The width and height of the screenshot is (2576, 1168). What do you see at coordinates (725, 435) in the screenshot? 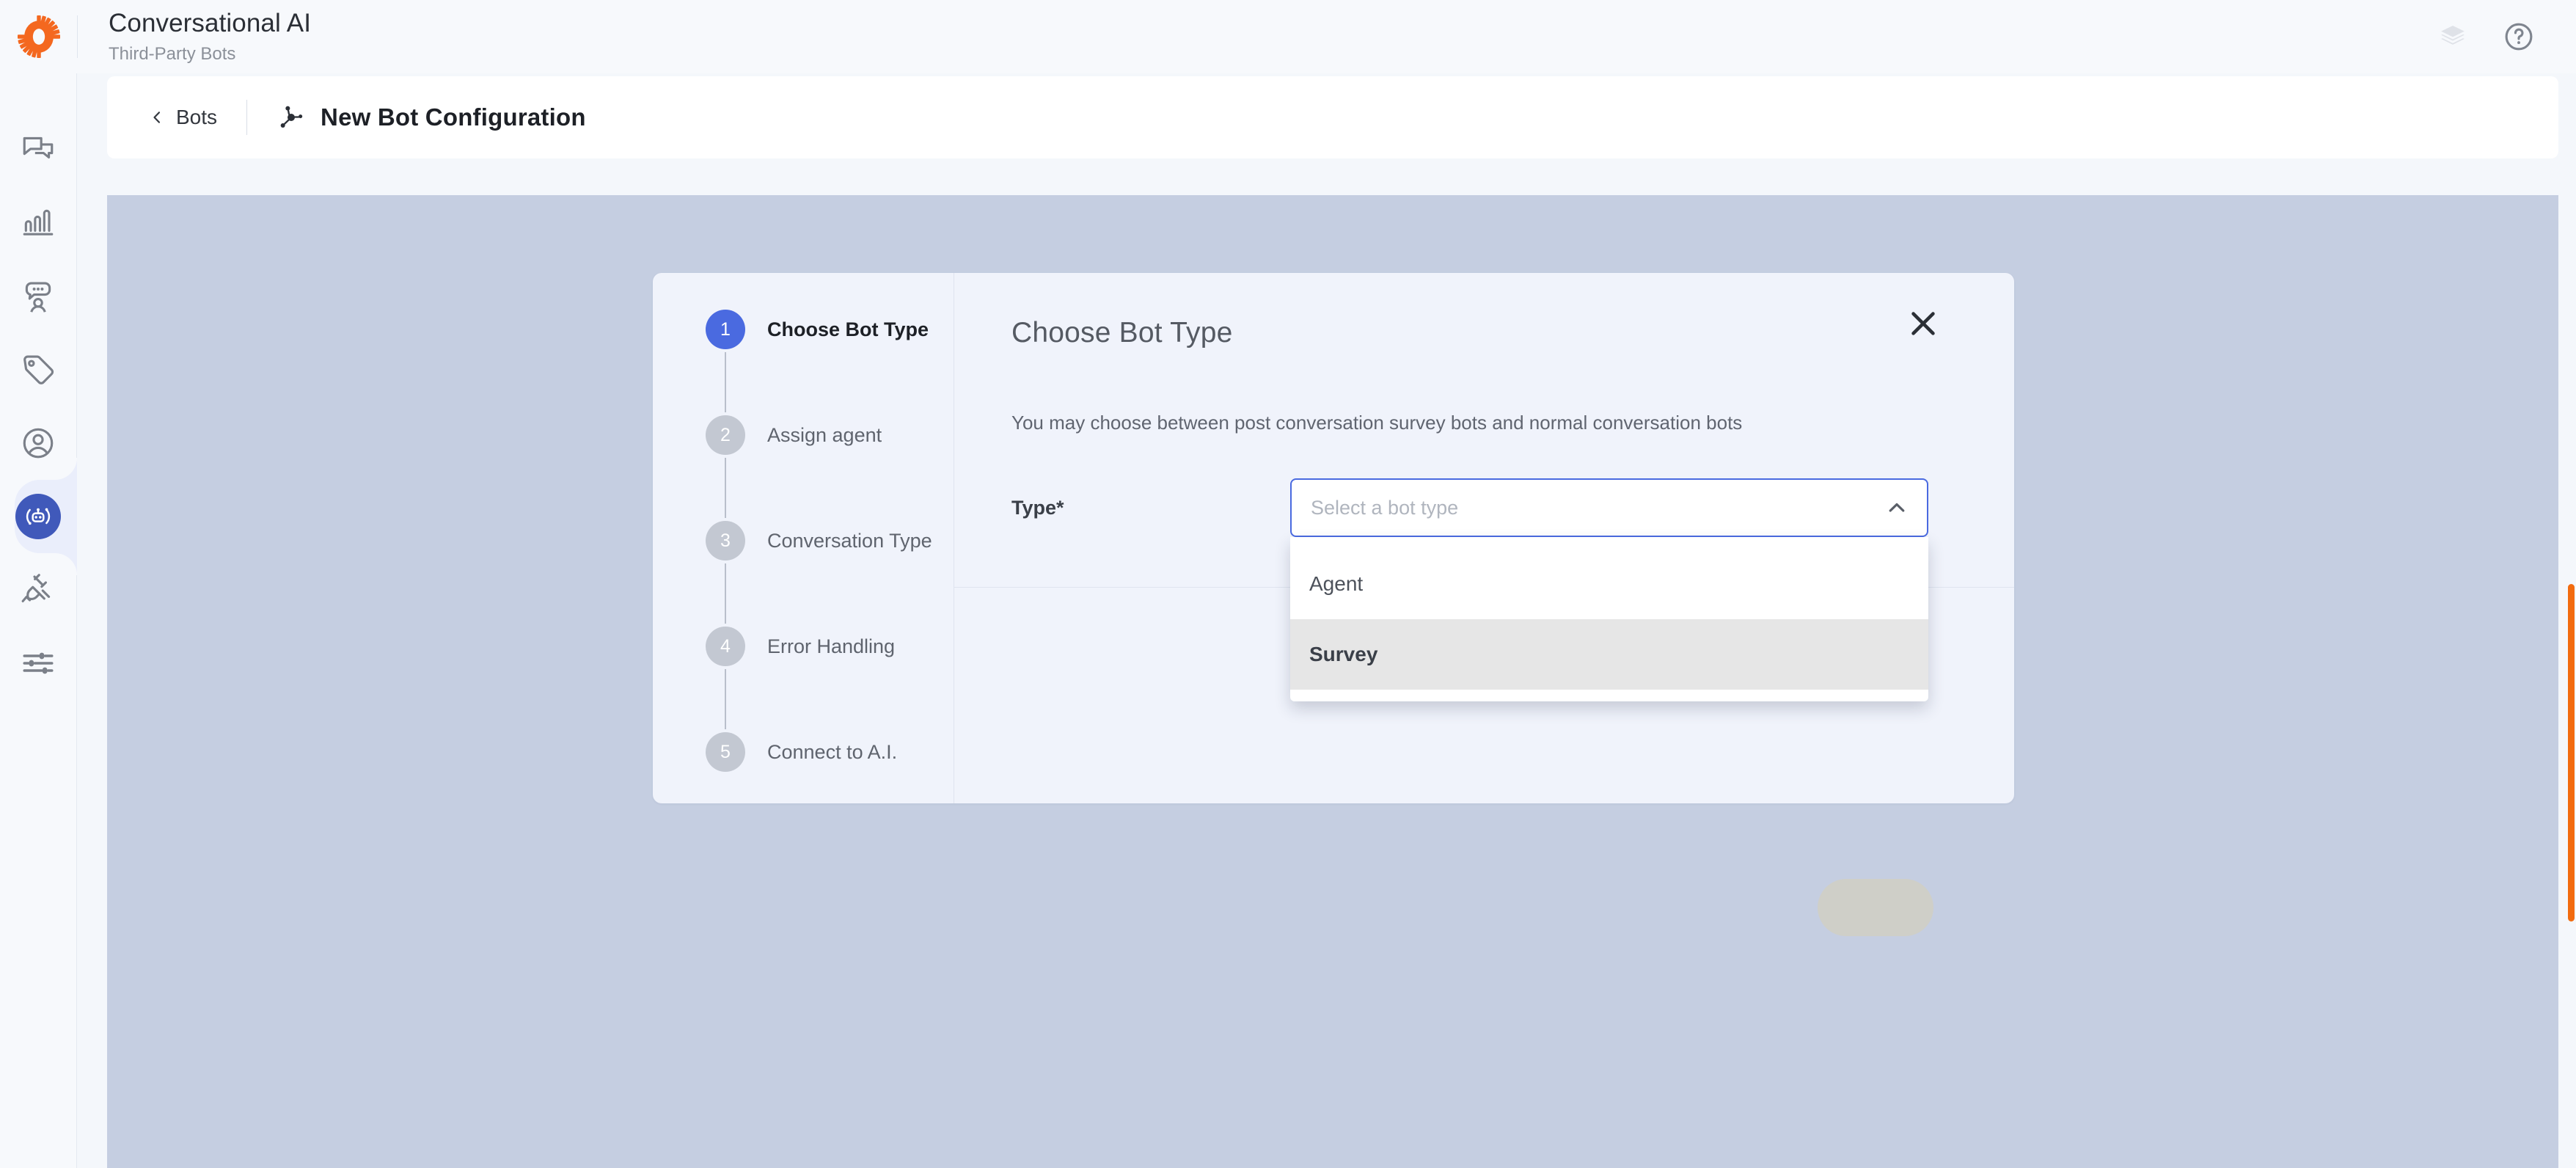
I see `step-number: 2` at bounding box center [725, 435].